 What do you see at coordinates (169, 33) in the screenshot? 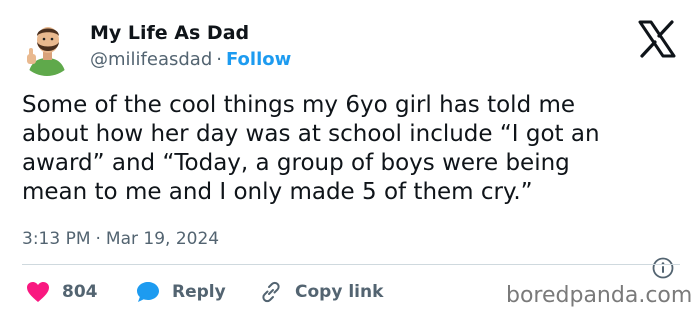
I see `author-display-name: My Life As Dad` at bounding box center [169, 33].